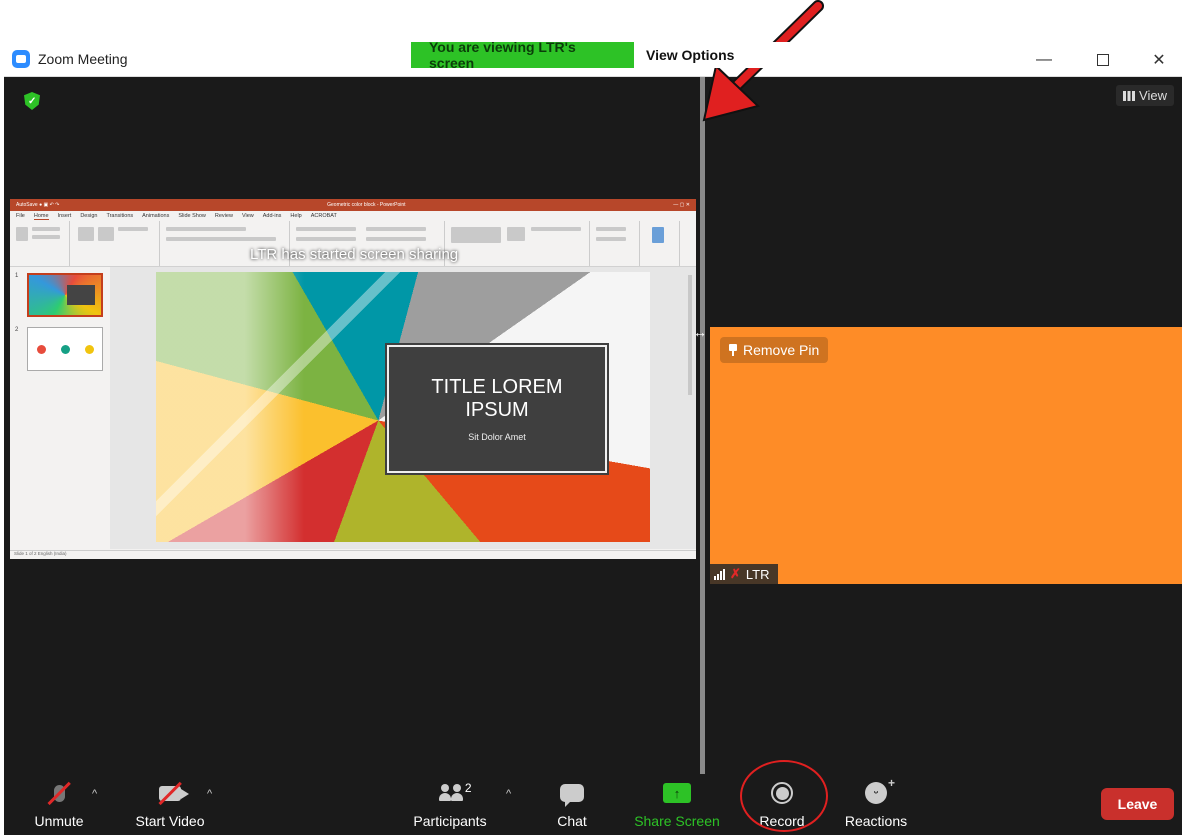 The width and height of the screenshot is (1182, 835). Describe the element at coordinates (1159, 59) in the screenshot. I see `close-button: ✕` at that location.